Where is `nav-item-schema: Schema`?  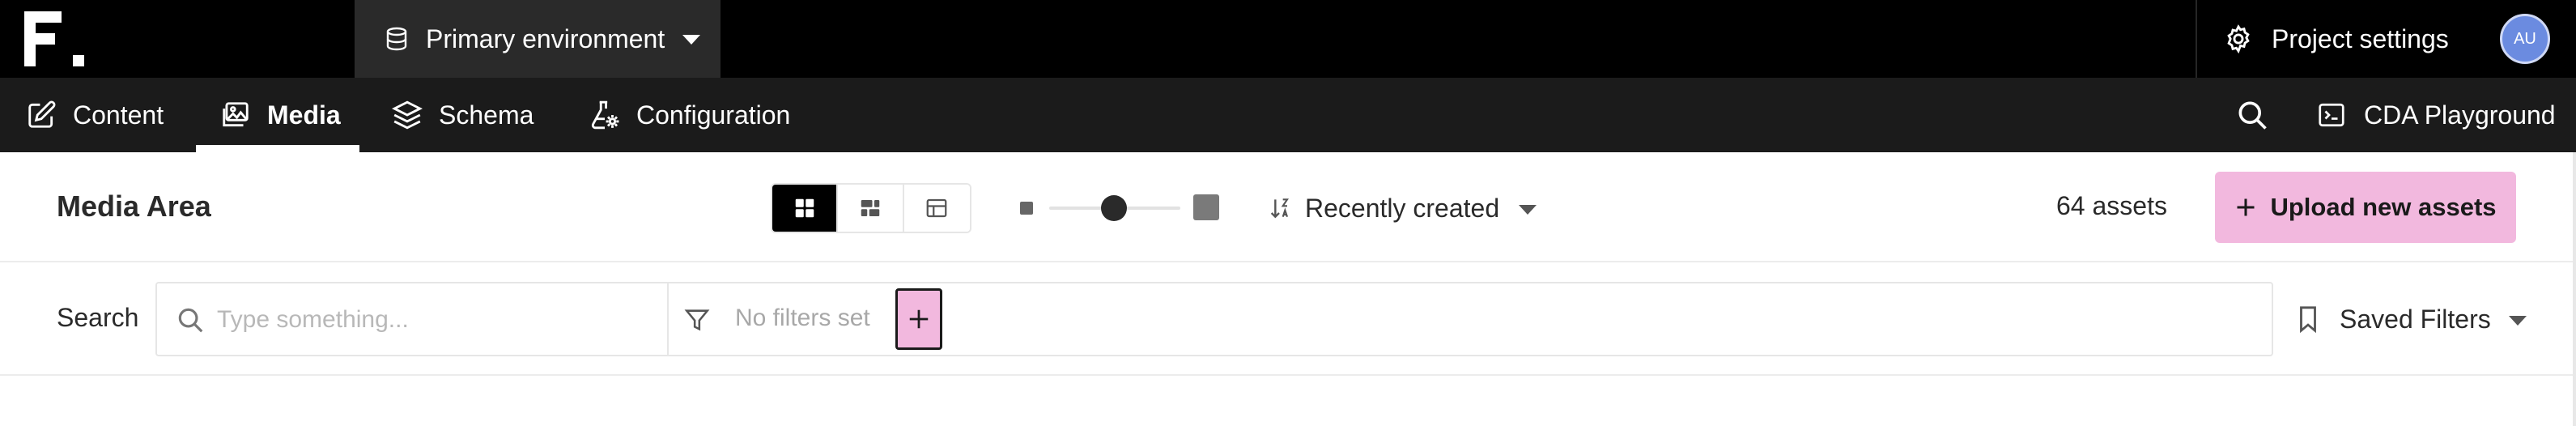
nav-item-schema: Schema is located at coordinates (463, 115).